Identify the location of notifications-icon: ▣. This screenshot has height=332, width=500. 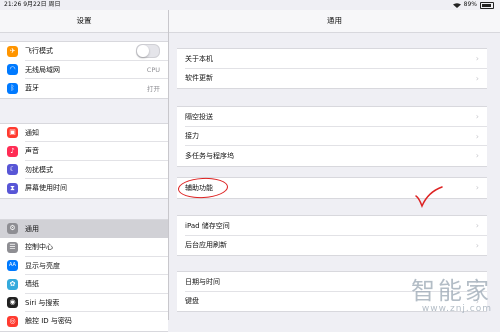
(12, 133).